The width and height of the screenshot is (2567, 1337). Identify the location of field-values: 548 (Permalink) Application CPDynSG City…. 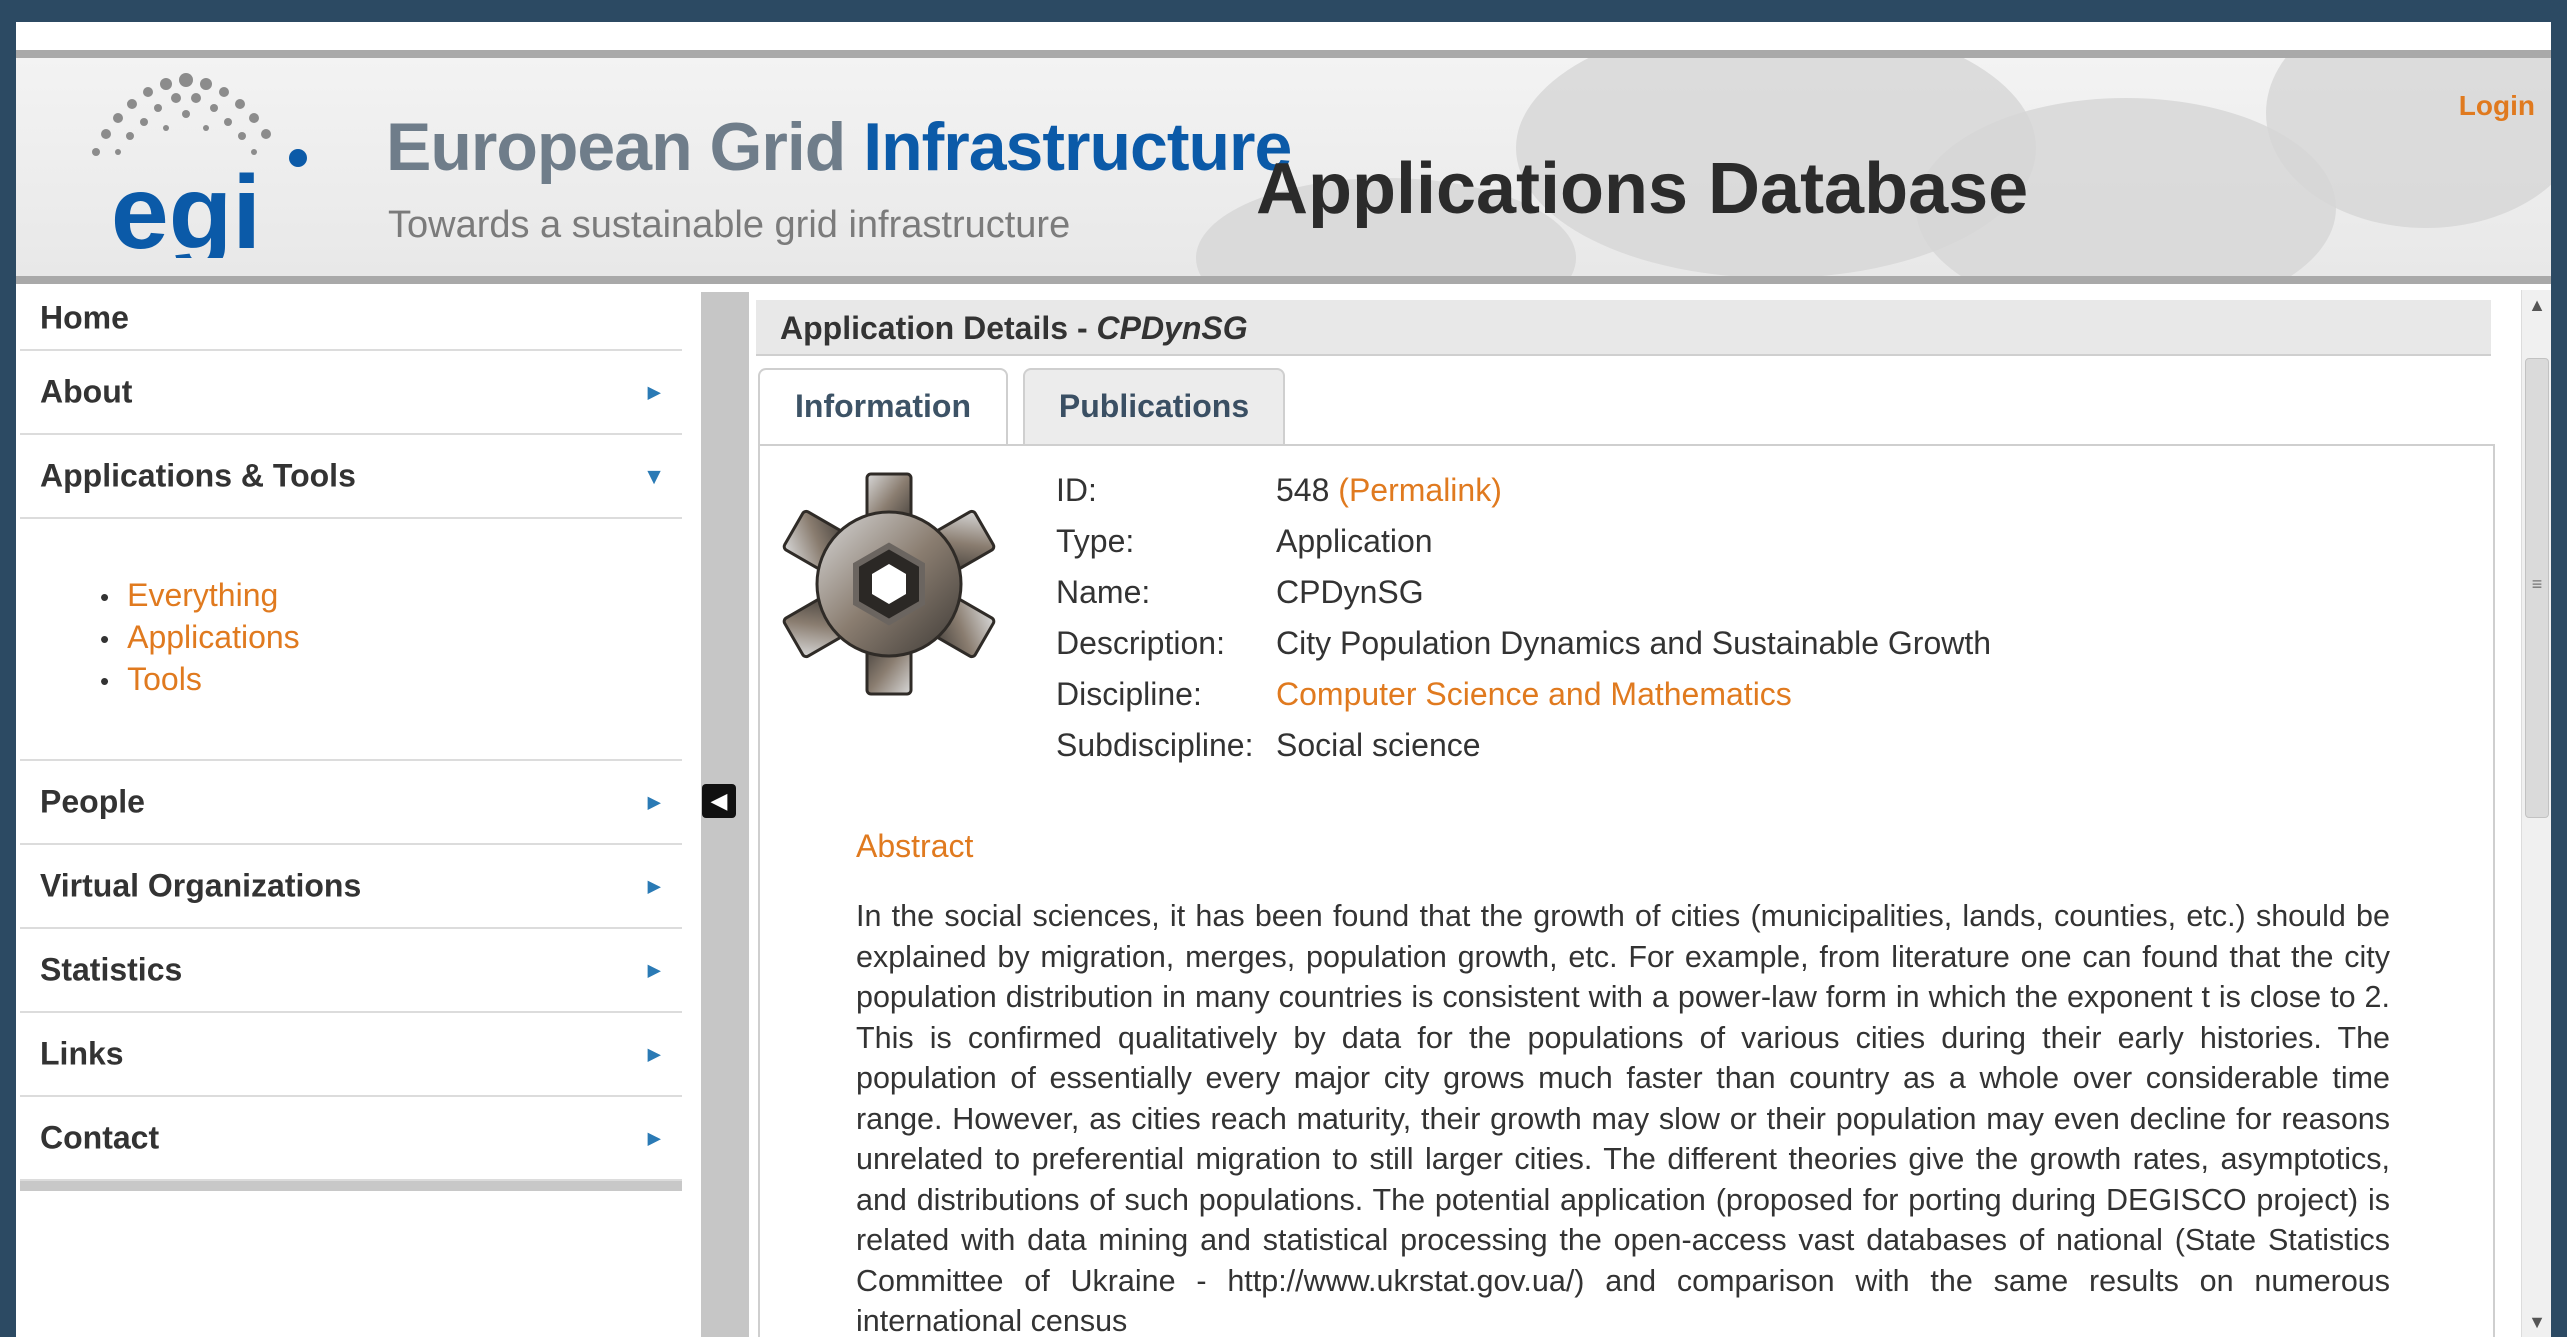
(1633, 625).